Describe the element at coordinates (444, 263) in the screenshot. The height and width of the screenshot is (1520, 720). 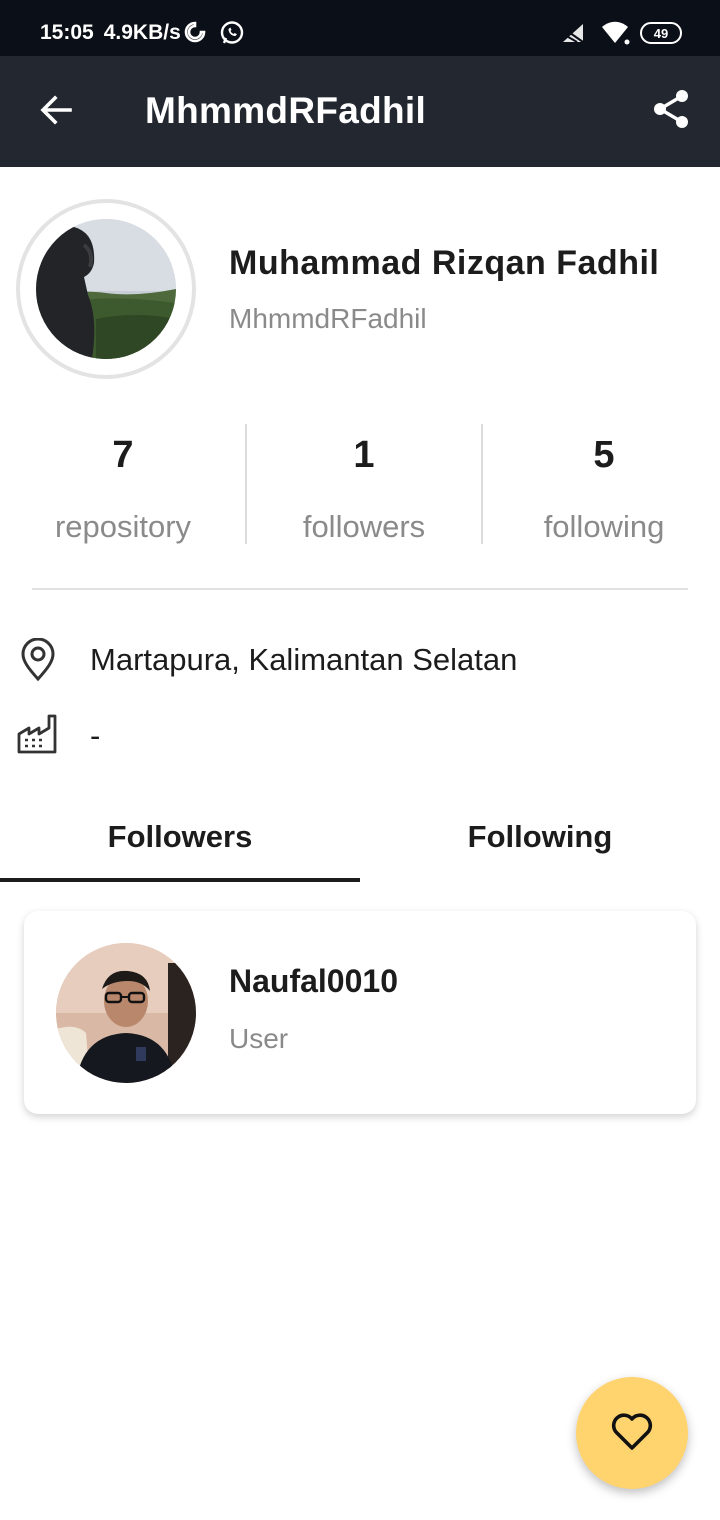
I see `profile-name: Muhammad Rizqan Fadhil` at that location.